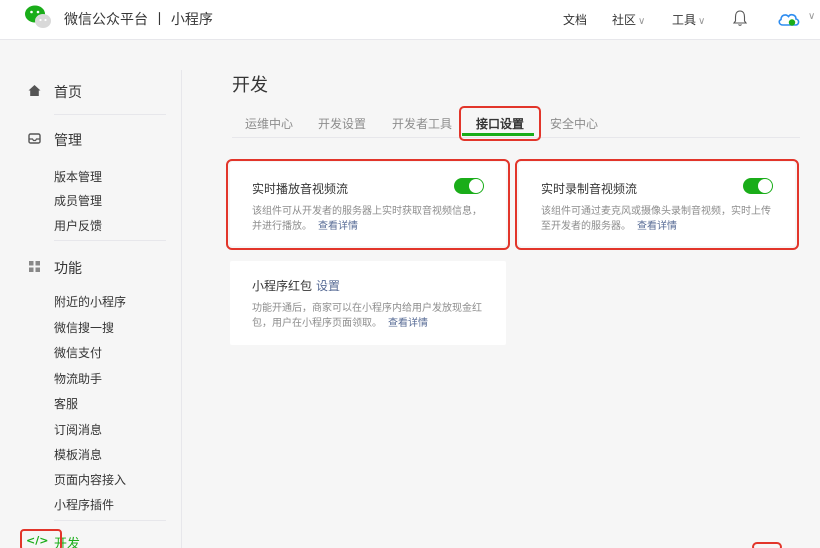 The image size is (820, 548). What do you see at coordinates (88, 91) in the screenshot?
I see `sidebar-item-home: 首页` at bounding box center [88, 91].